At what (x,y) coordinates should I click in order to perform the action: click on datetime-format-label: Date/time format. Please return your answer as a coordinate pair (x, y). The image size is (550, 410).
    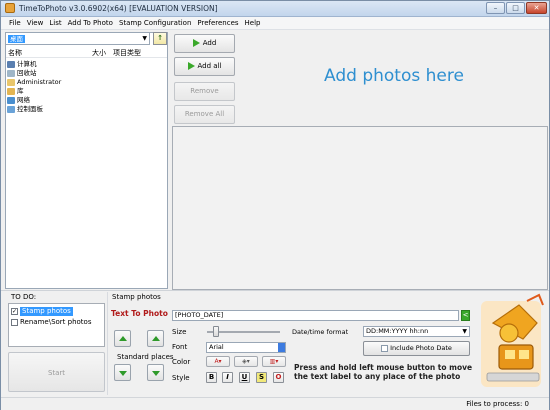
    Looking at the image, I should click on (320, 332).